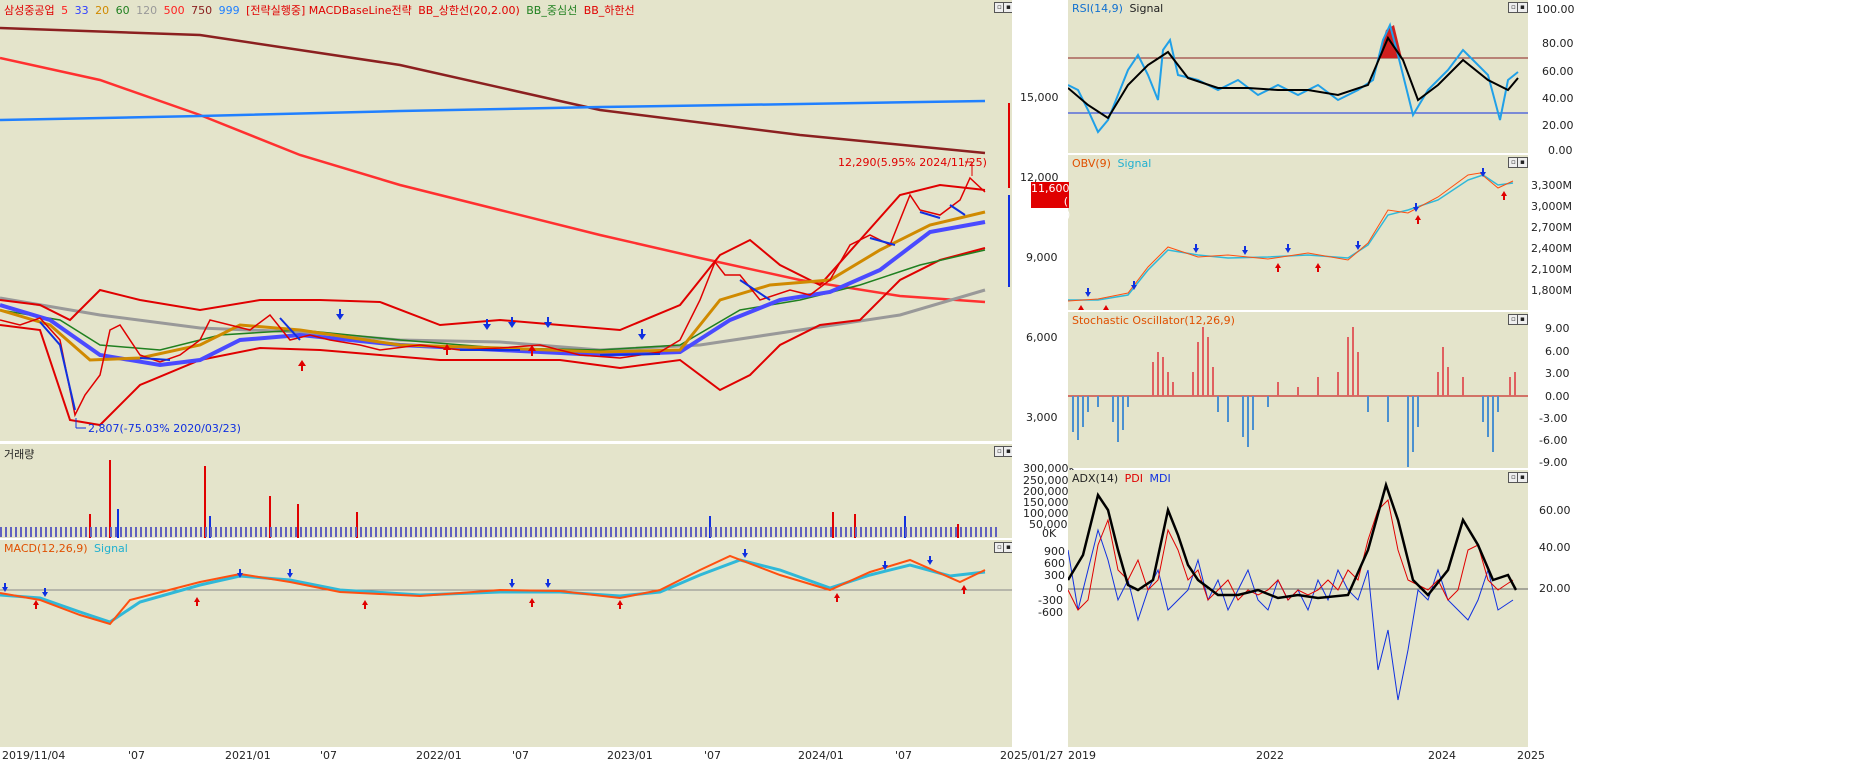  Describe the element at coordinates (1551, 227) in the screenshot. I see `obv-axis-label: 2,700M` at that location.